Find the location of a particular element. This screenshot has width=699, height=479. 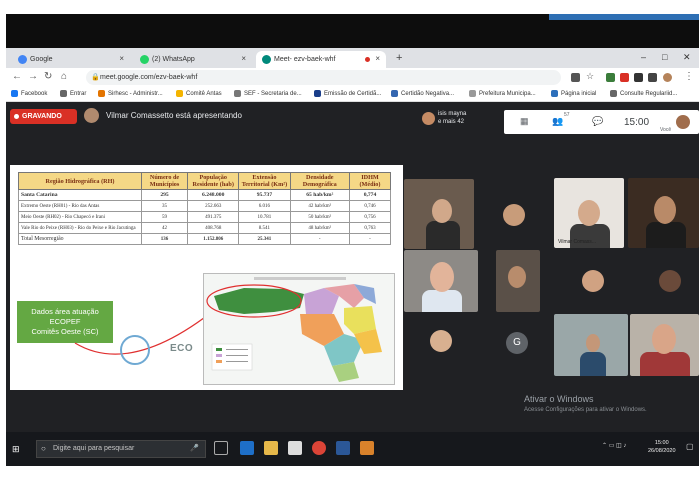

microphone-icon: 🎤 is located at coordinates (194, 449).